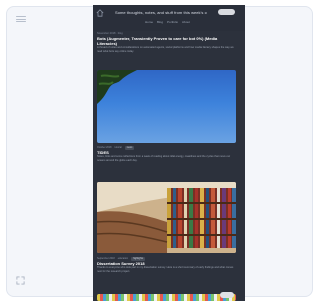 The height and width of the screenshot is (301, 320). I want to click on library-shelves-image, so click(166, 217).